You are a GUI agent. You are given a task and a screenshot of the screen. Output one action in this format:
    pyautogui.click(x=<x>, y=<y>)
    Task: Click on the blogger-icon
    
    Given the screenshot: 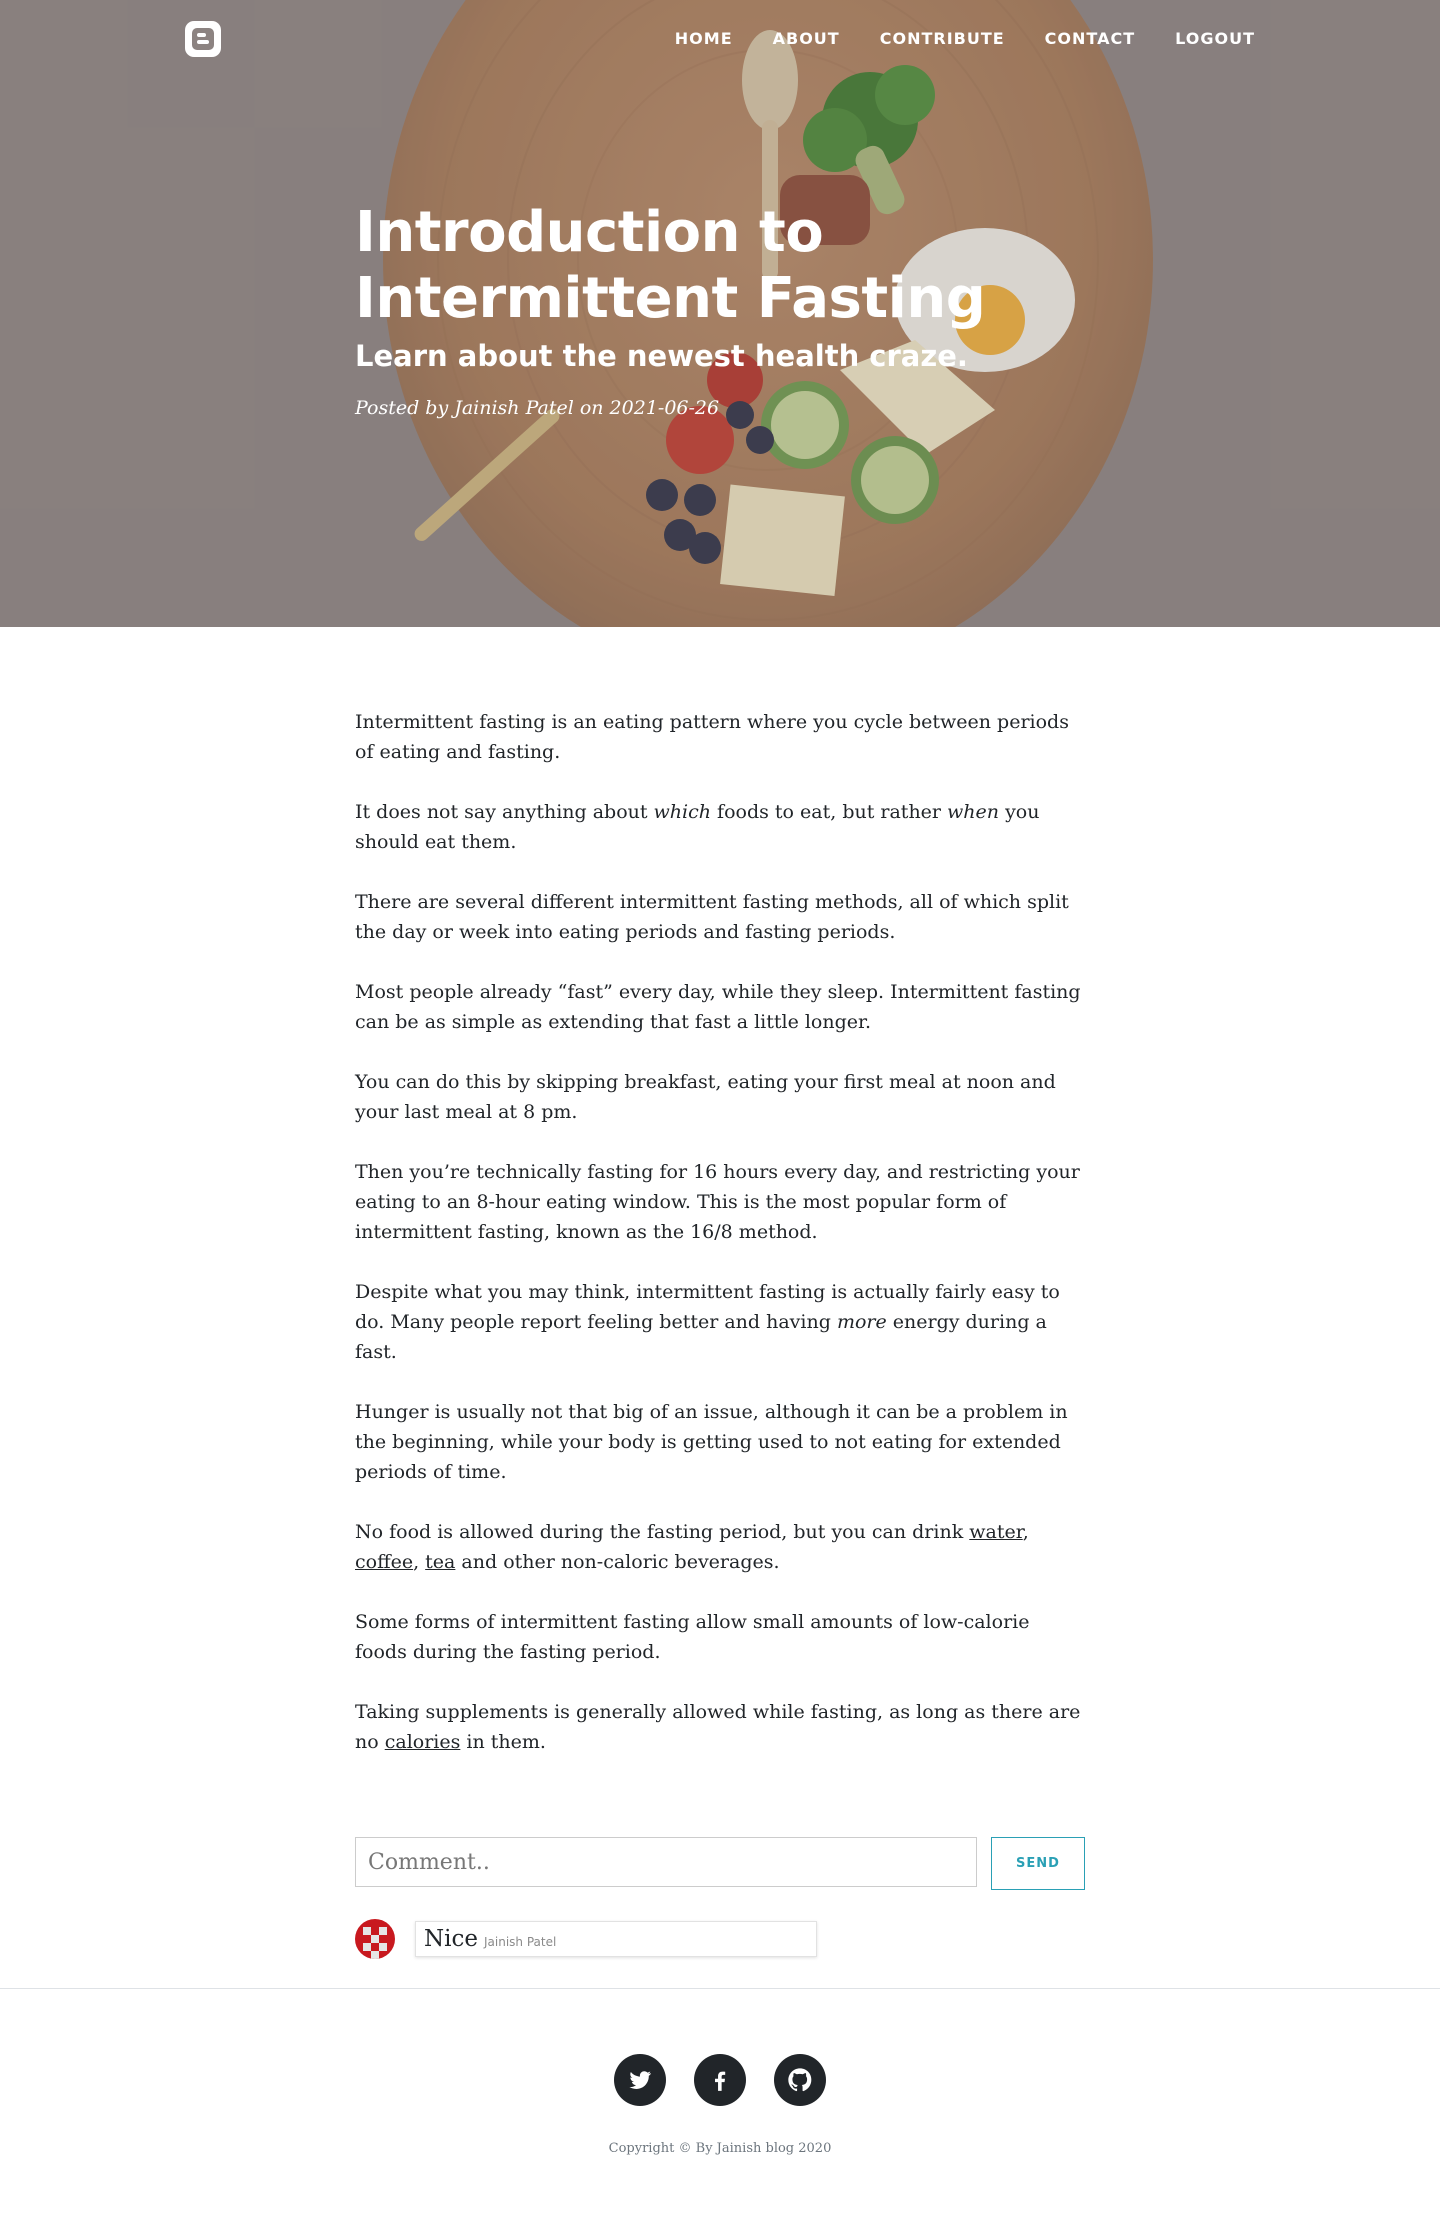 What is the action you would take?
    pyautogui.click(x=203, y=39)
    